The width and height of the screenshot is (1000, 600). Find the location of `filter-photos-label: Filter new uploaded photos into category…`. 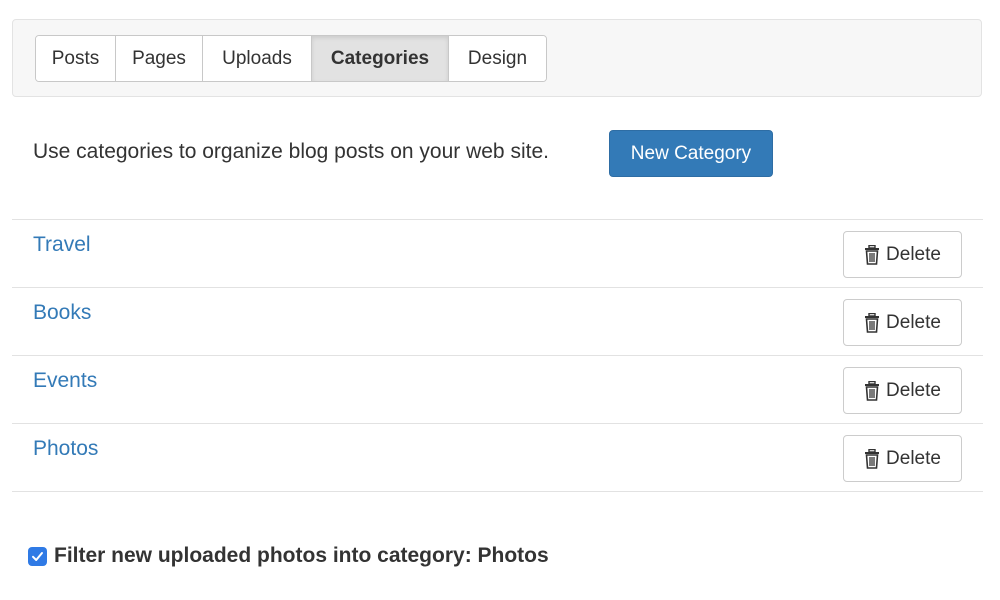

filter-photos-label: Filter new uploaded photos into category… is located at coordinates (301, 556).